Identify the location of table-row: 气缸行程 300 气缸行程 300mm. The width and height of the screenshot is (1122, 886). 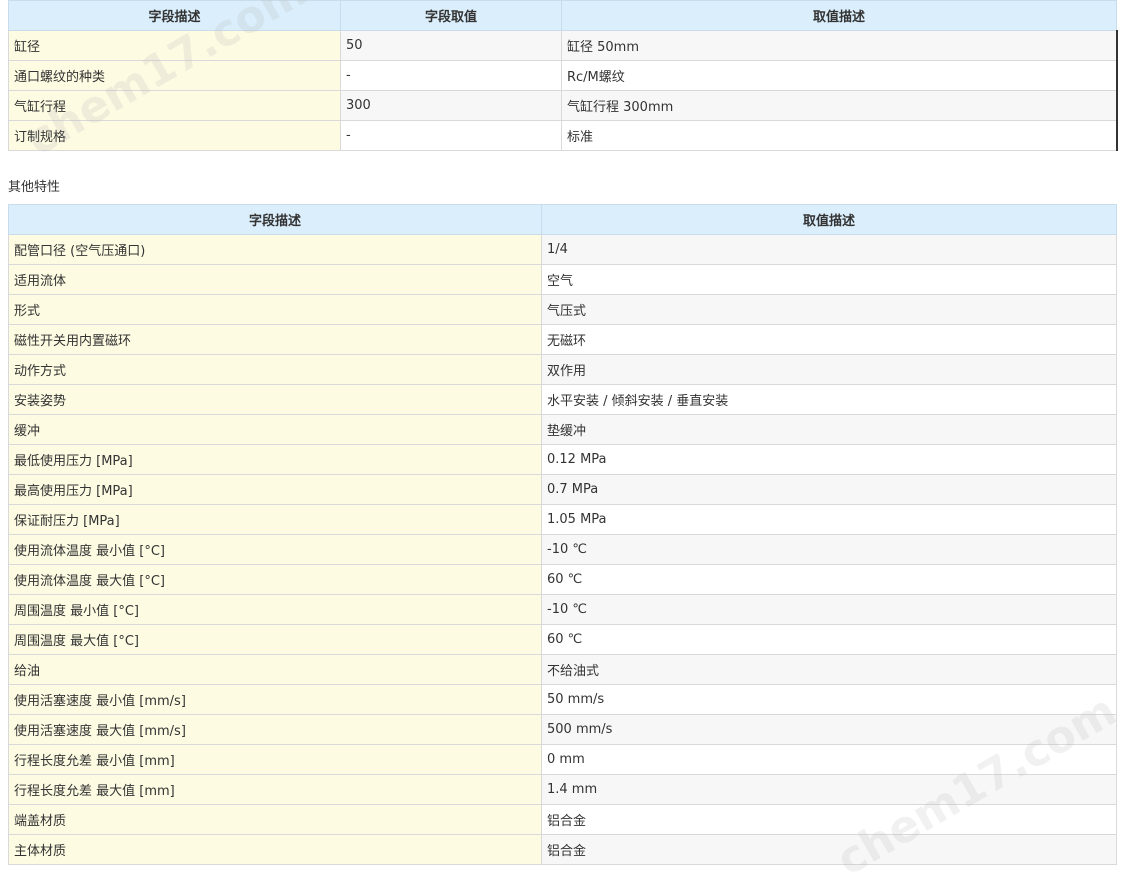
(563, 105).